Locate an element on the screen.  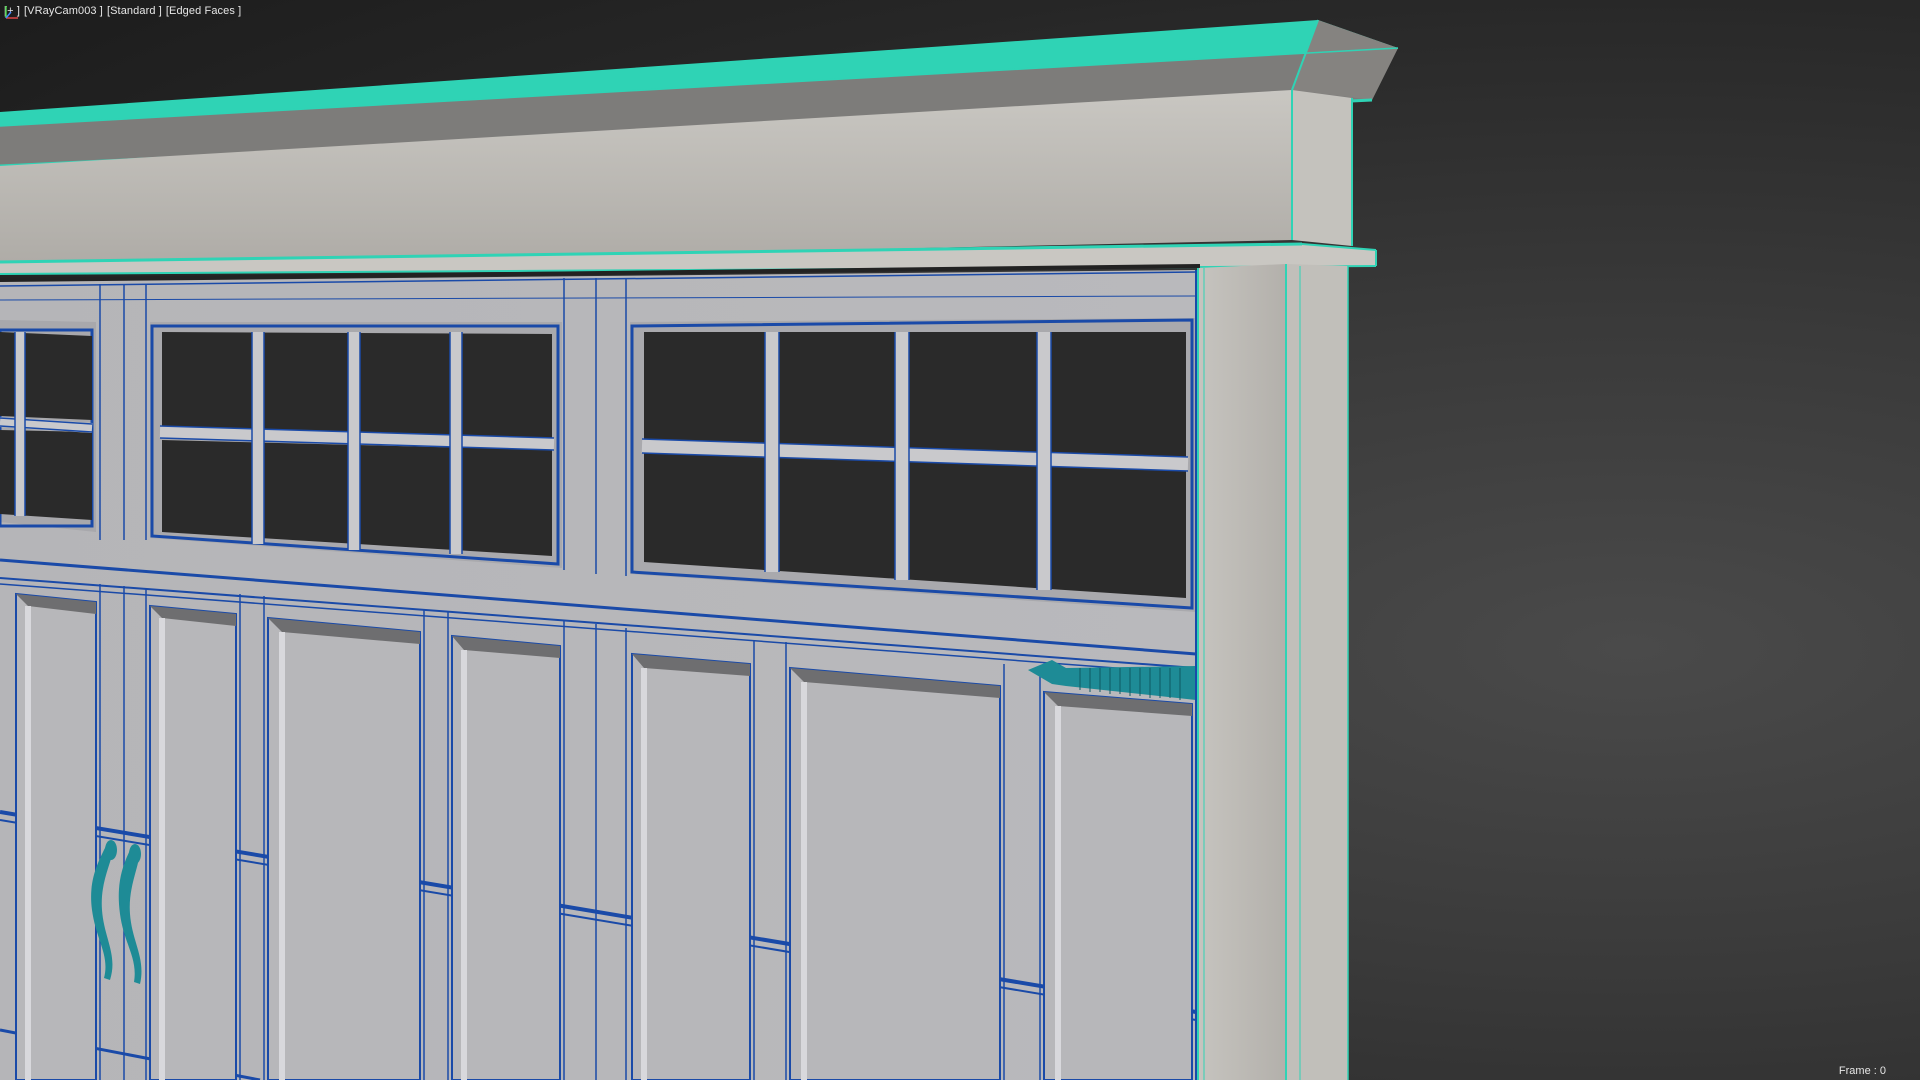
axis-gizmo-icon is located at coordinates (11, 12).